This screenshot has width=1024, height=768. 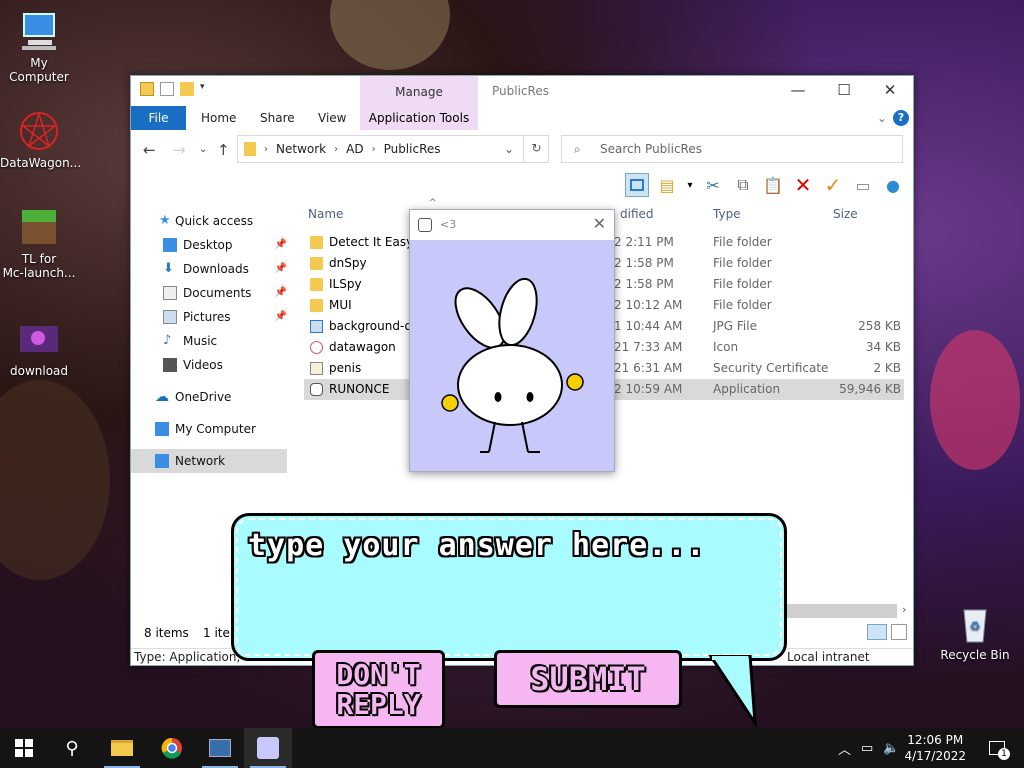 What do you see at coordinates (877, 632) in the screenshot?
I see `details-view-icon` at bounding box center [877, 632].